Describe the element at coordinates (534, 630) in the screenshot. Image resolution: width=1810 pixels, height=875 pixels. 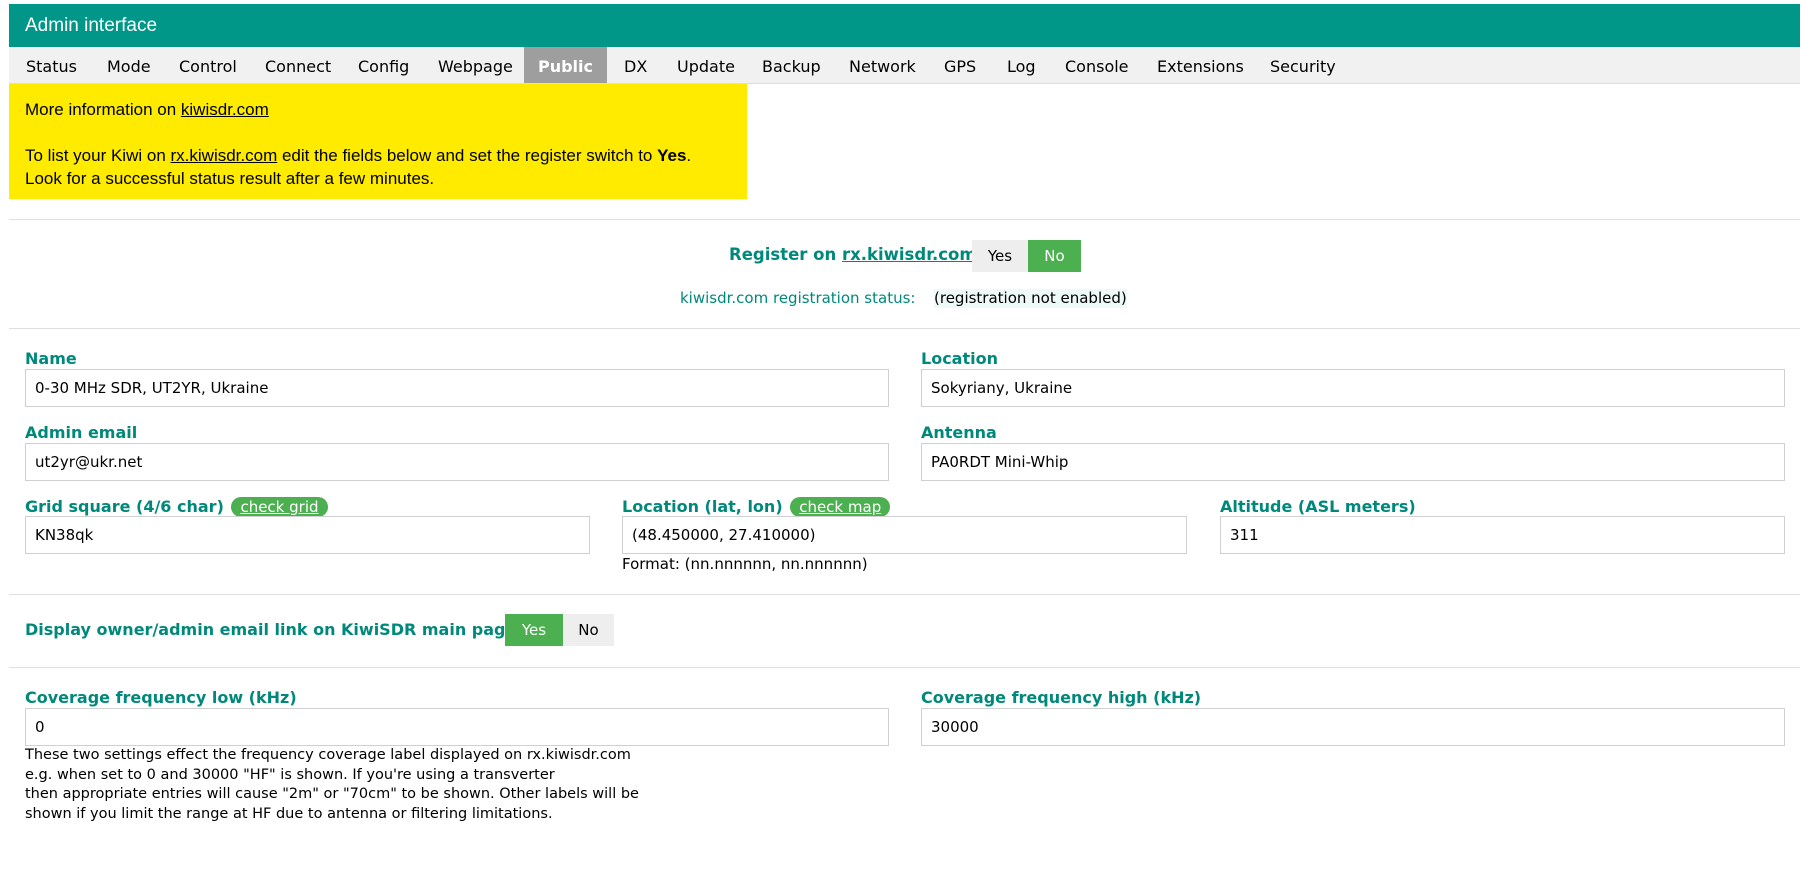
I see `display-email-yes-button: Yes` at that location.